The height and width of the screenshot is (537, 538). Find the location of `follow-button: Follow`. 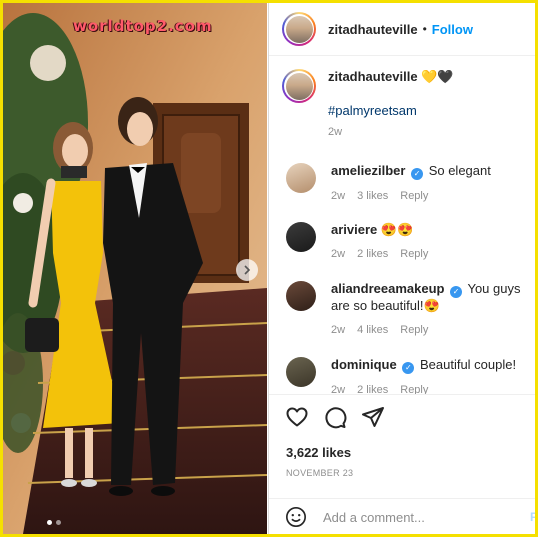

follow-button: Follow is located at coordinates (452, 29).